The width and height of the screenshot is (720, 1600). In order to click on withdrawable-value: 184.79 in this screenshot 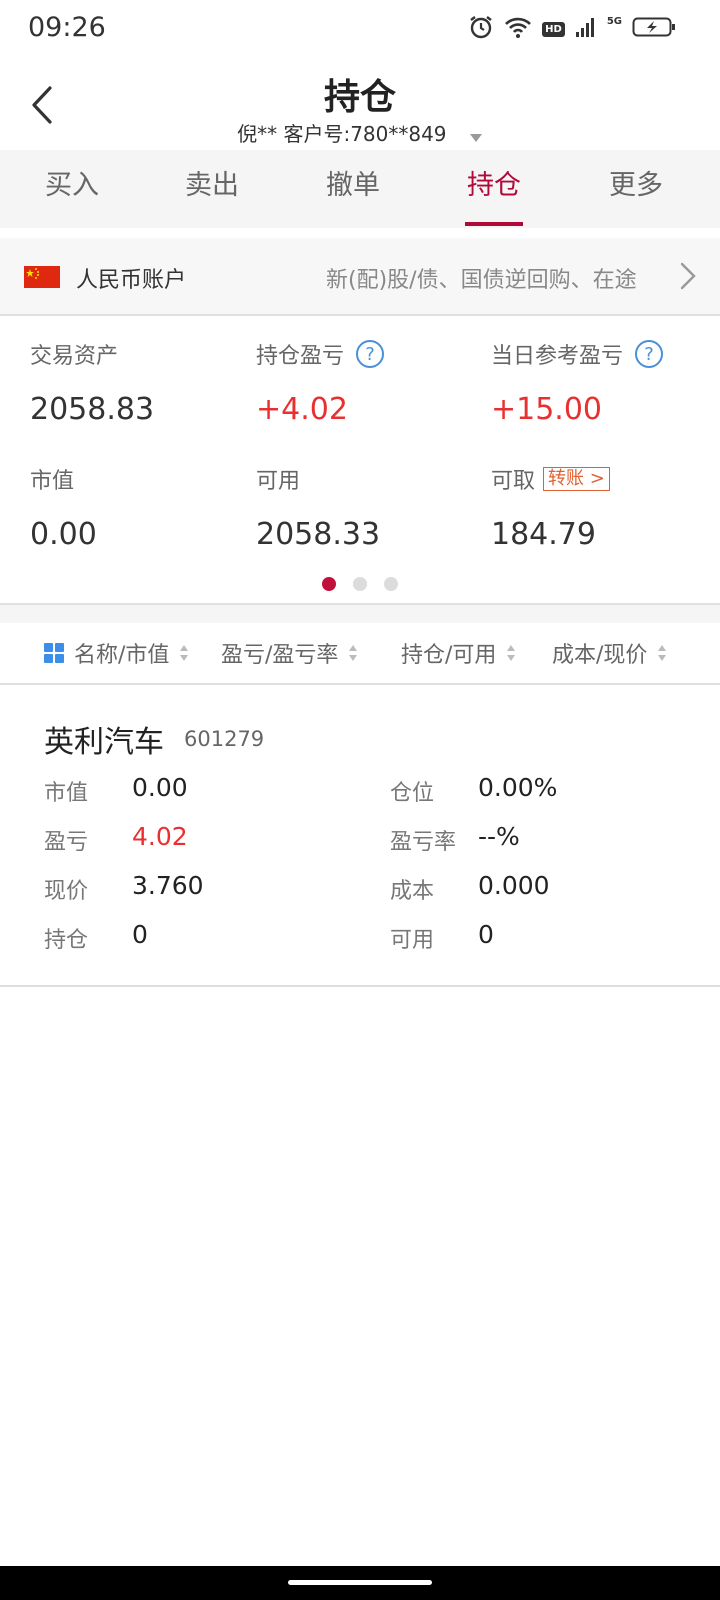, I will do `click(543, 534)`.